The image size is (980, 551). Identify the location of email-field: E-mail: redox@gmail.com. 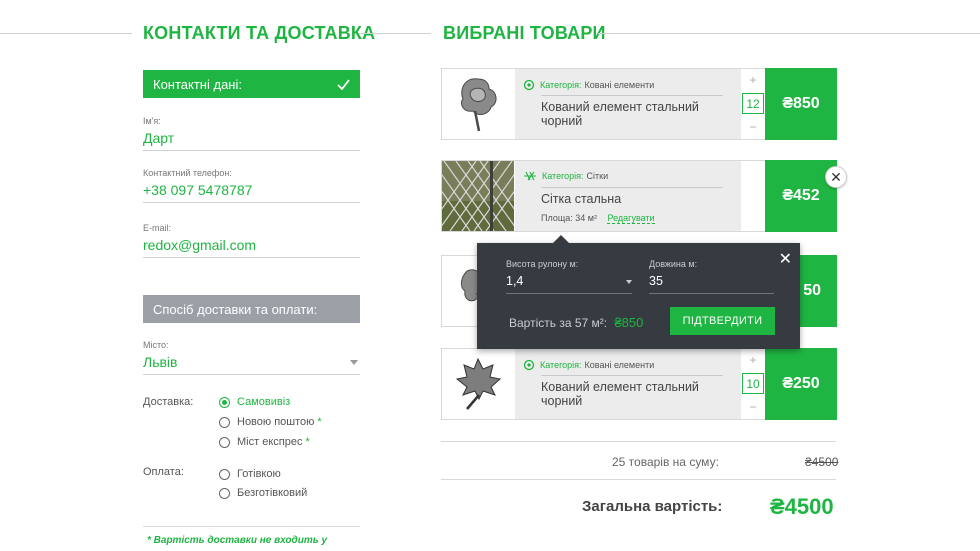
(251, 240).